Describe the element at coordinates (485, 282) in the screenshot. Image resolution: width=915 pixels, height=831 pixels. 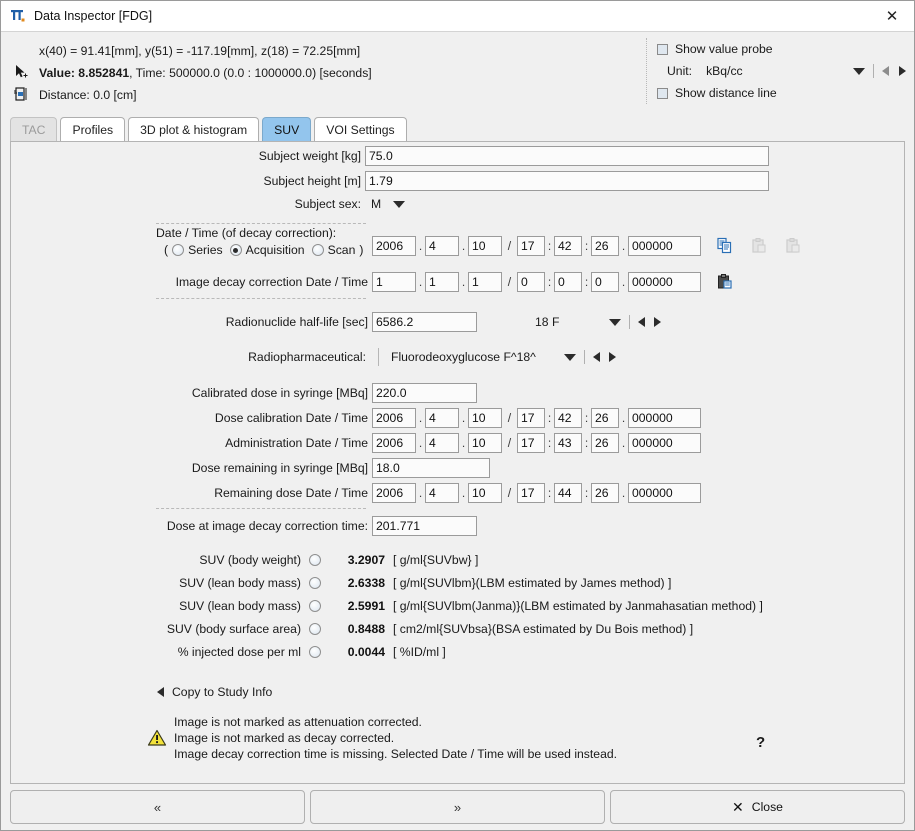
I see `image-decay-day-input` at that location.